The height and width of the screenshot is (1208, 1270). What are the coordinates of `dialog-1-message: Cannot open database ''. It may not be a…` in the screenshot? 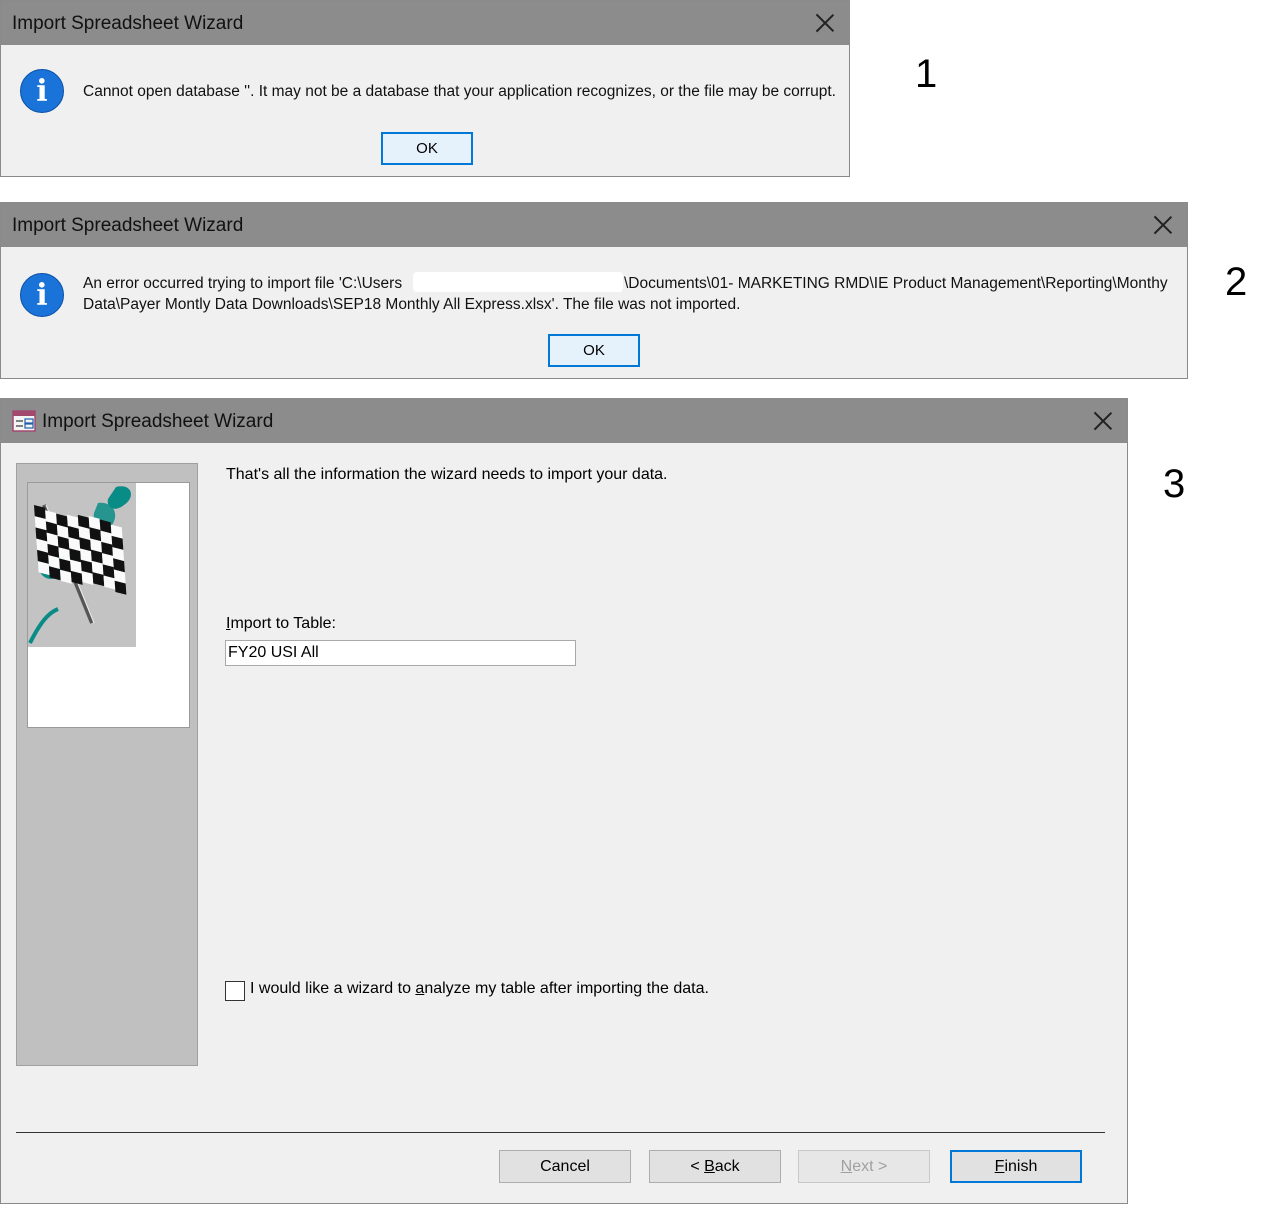 It's located at (459, 91).